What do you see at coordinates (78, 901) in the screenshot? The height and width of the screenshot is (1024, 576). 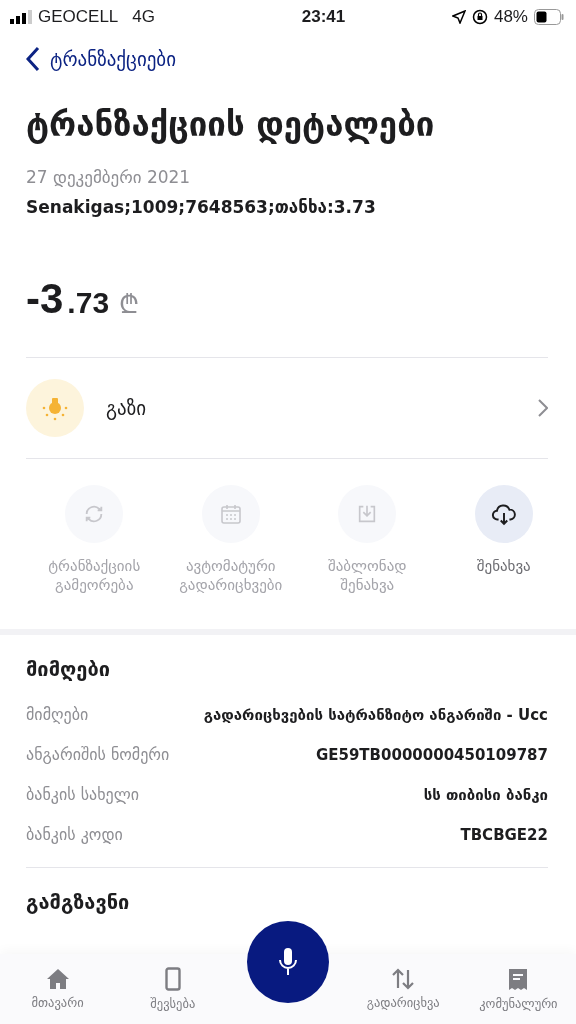 I see `section-heading: გამგზავნი` at bounding box center [78, 901].